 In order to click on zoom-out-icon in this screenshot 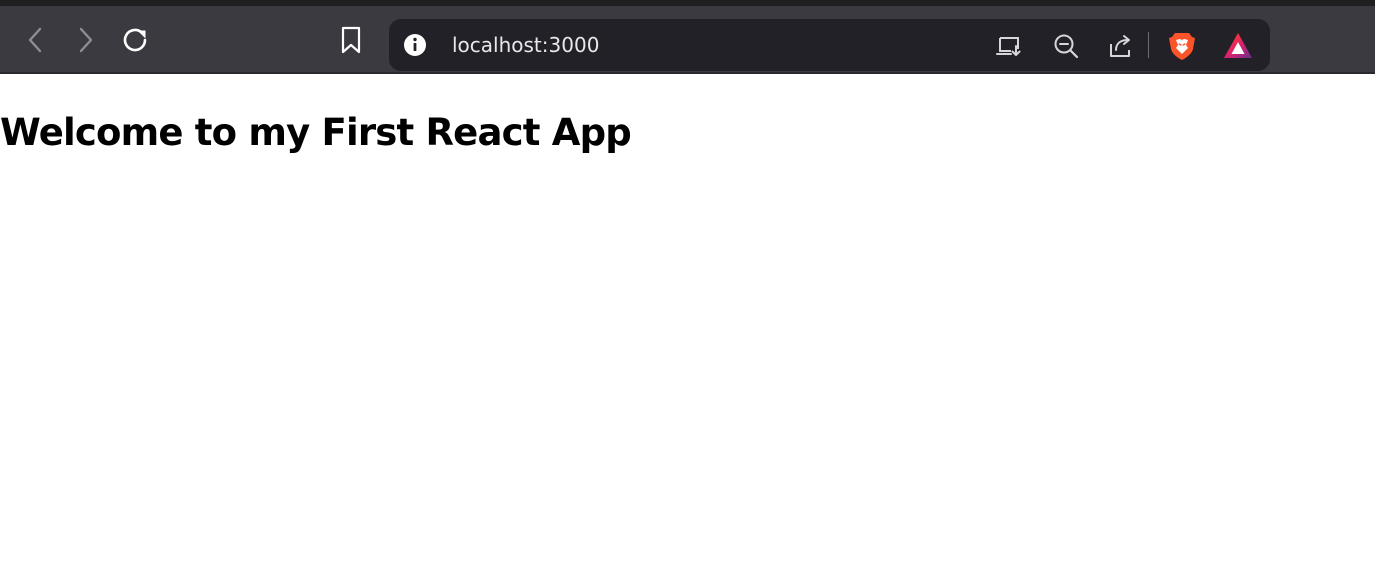, I will do `click(1066, 46)`.